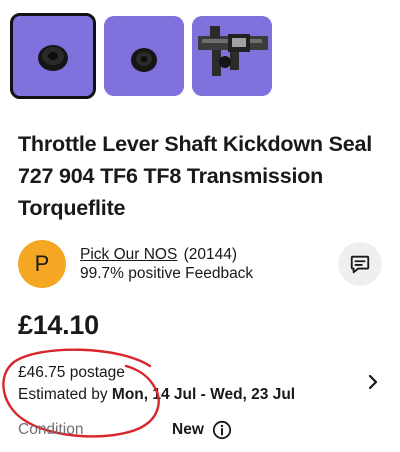 This screenshot has width=400, height=452. Describe the element at coordinates (58, 325) in the screenshot. I see `item-price: £14.10` at that location.